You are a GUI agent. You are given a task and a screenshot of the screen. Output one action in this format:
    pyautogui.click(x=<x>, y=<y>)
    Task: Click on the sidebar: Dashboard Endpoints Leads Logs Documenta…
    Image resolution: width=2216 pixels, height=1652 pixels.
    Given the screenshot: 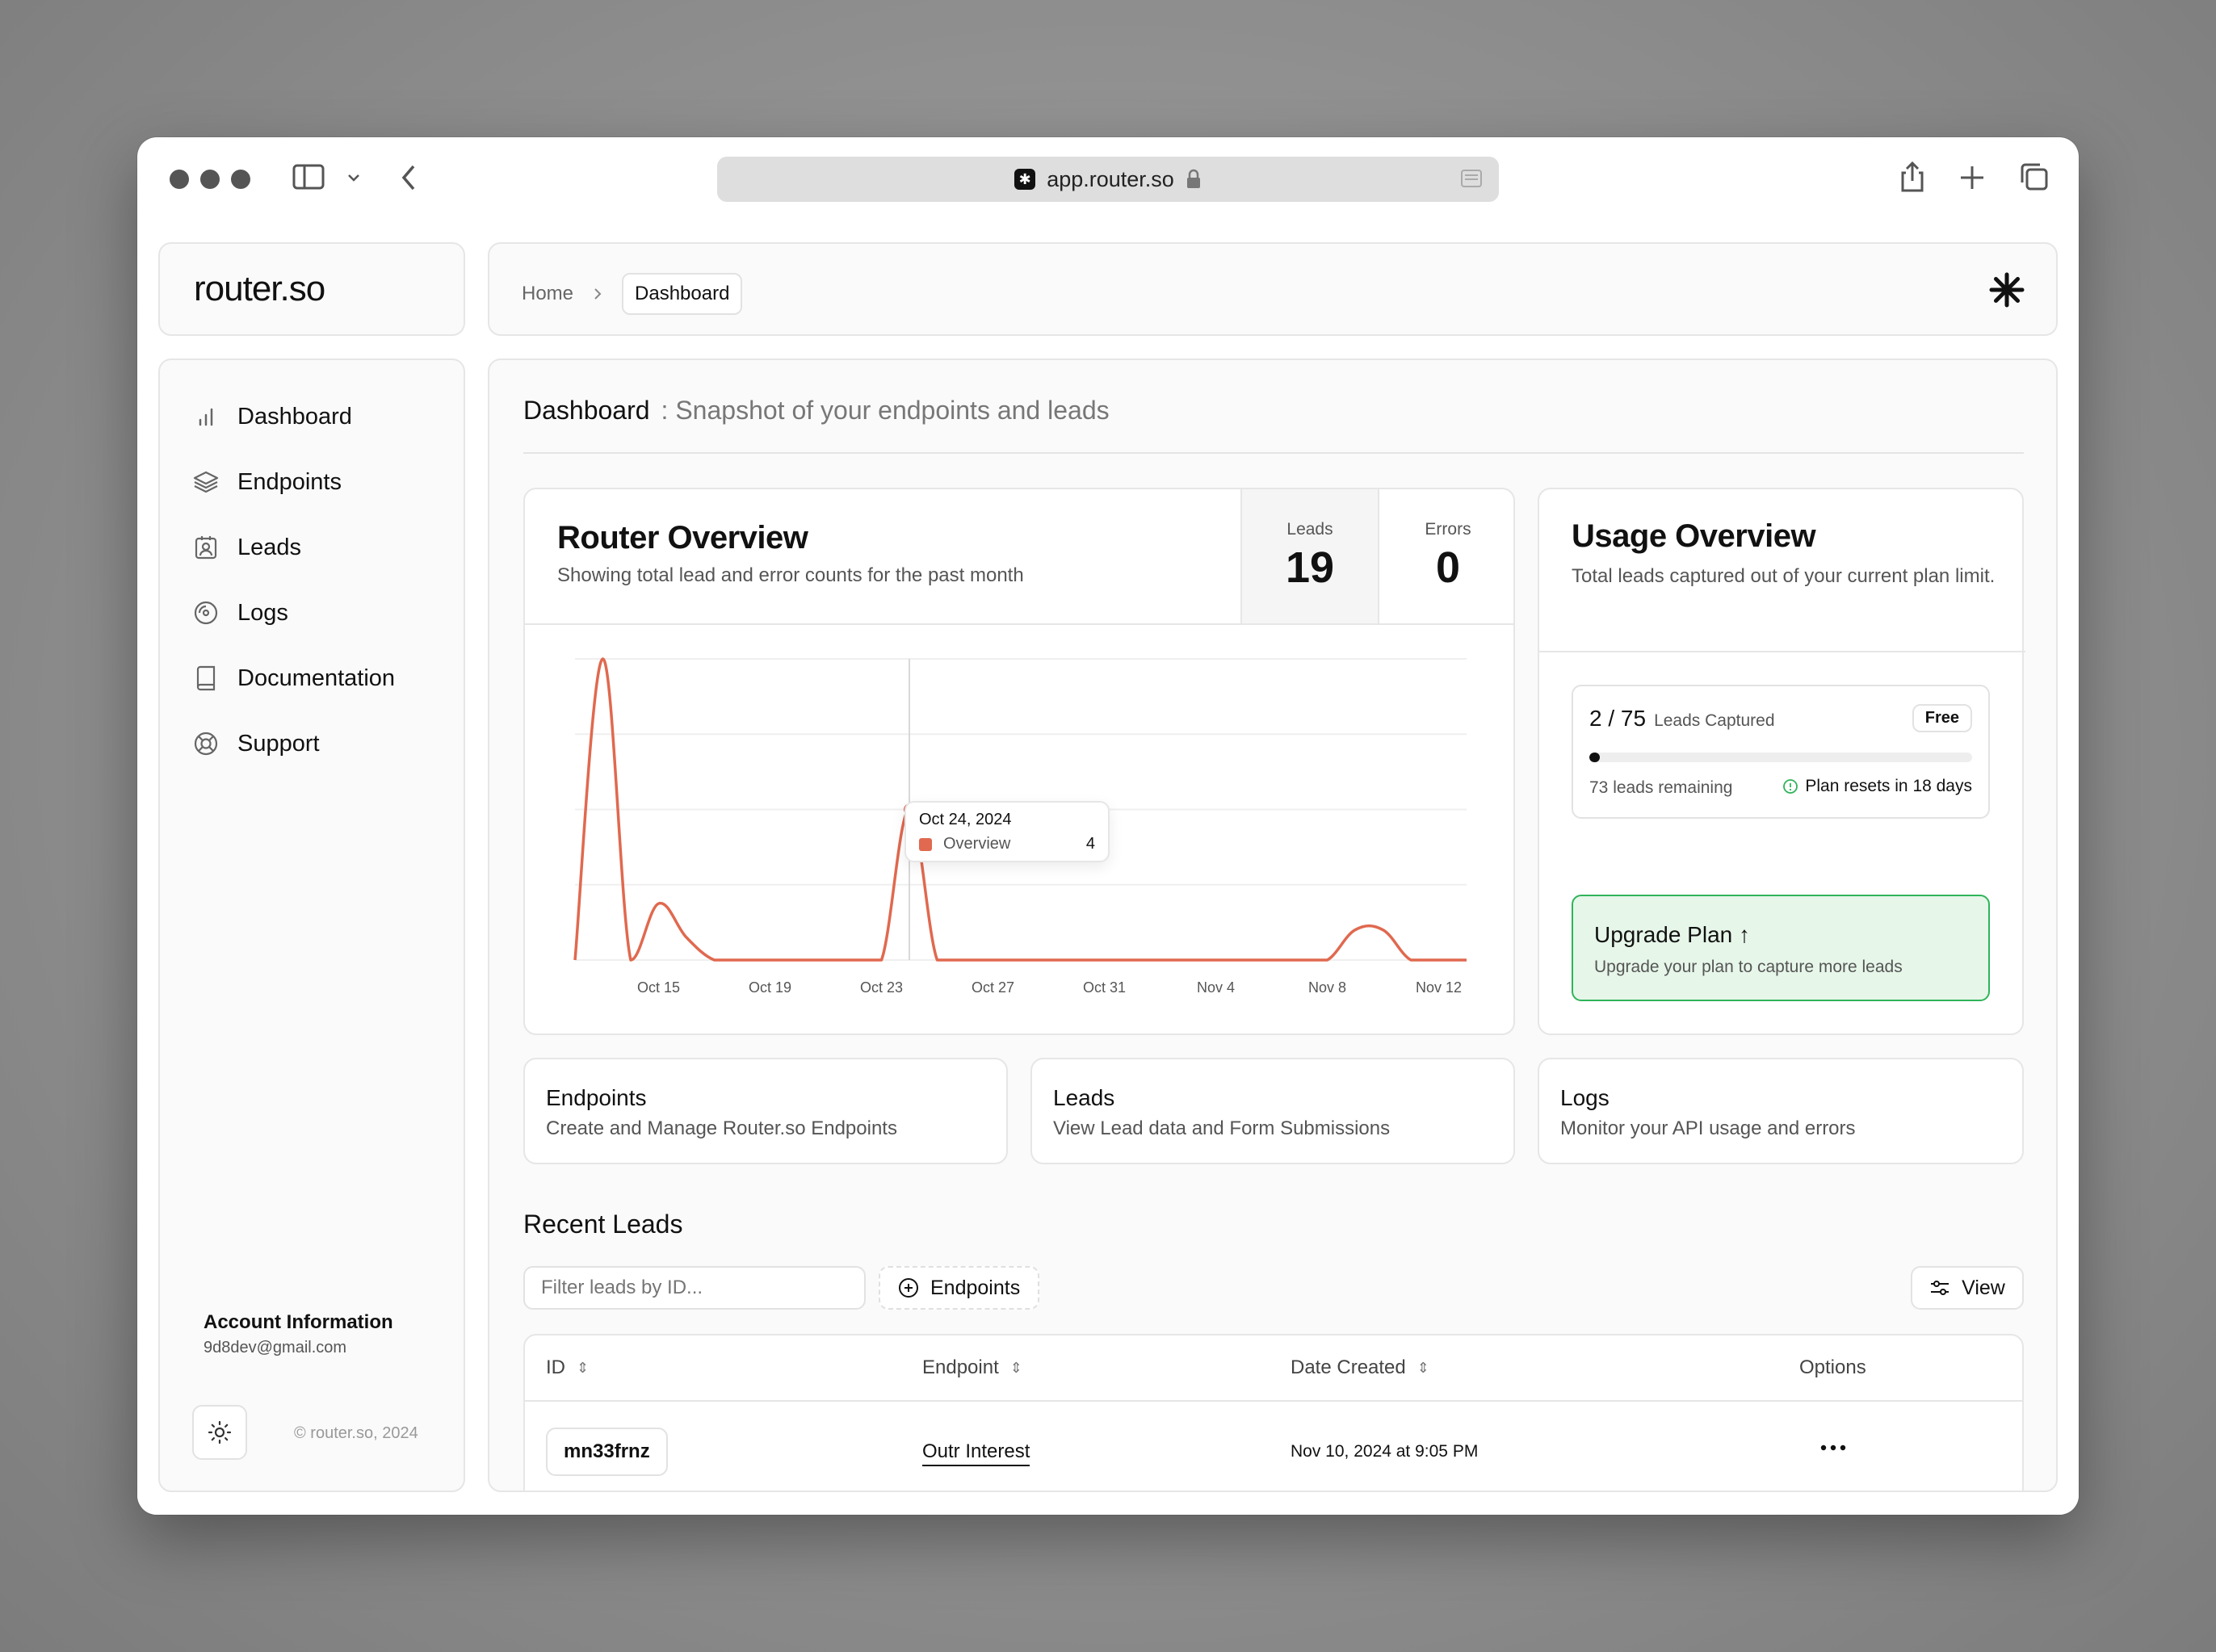 What is the action you would take?
    pyautogui.click(x=311, y=925)
    